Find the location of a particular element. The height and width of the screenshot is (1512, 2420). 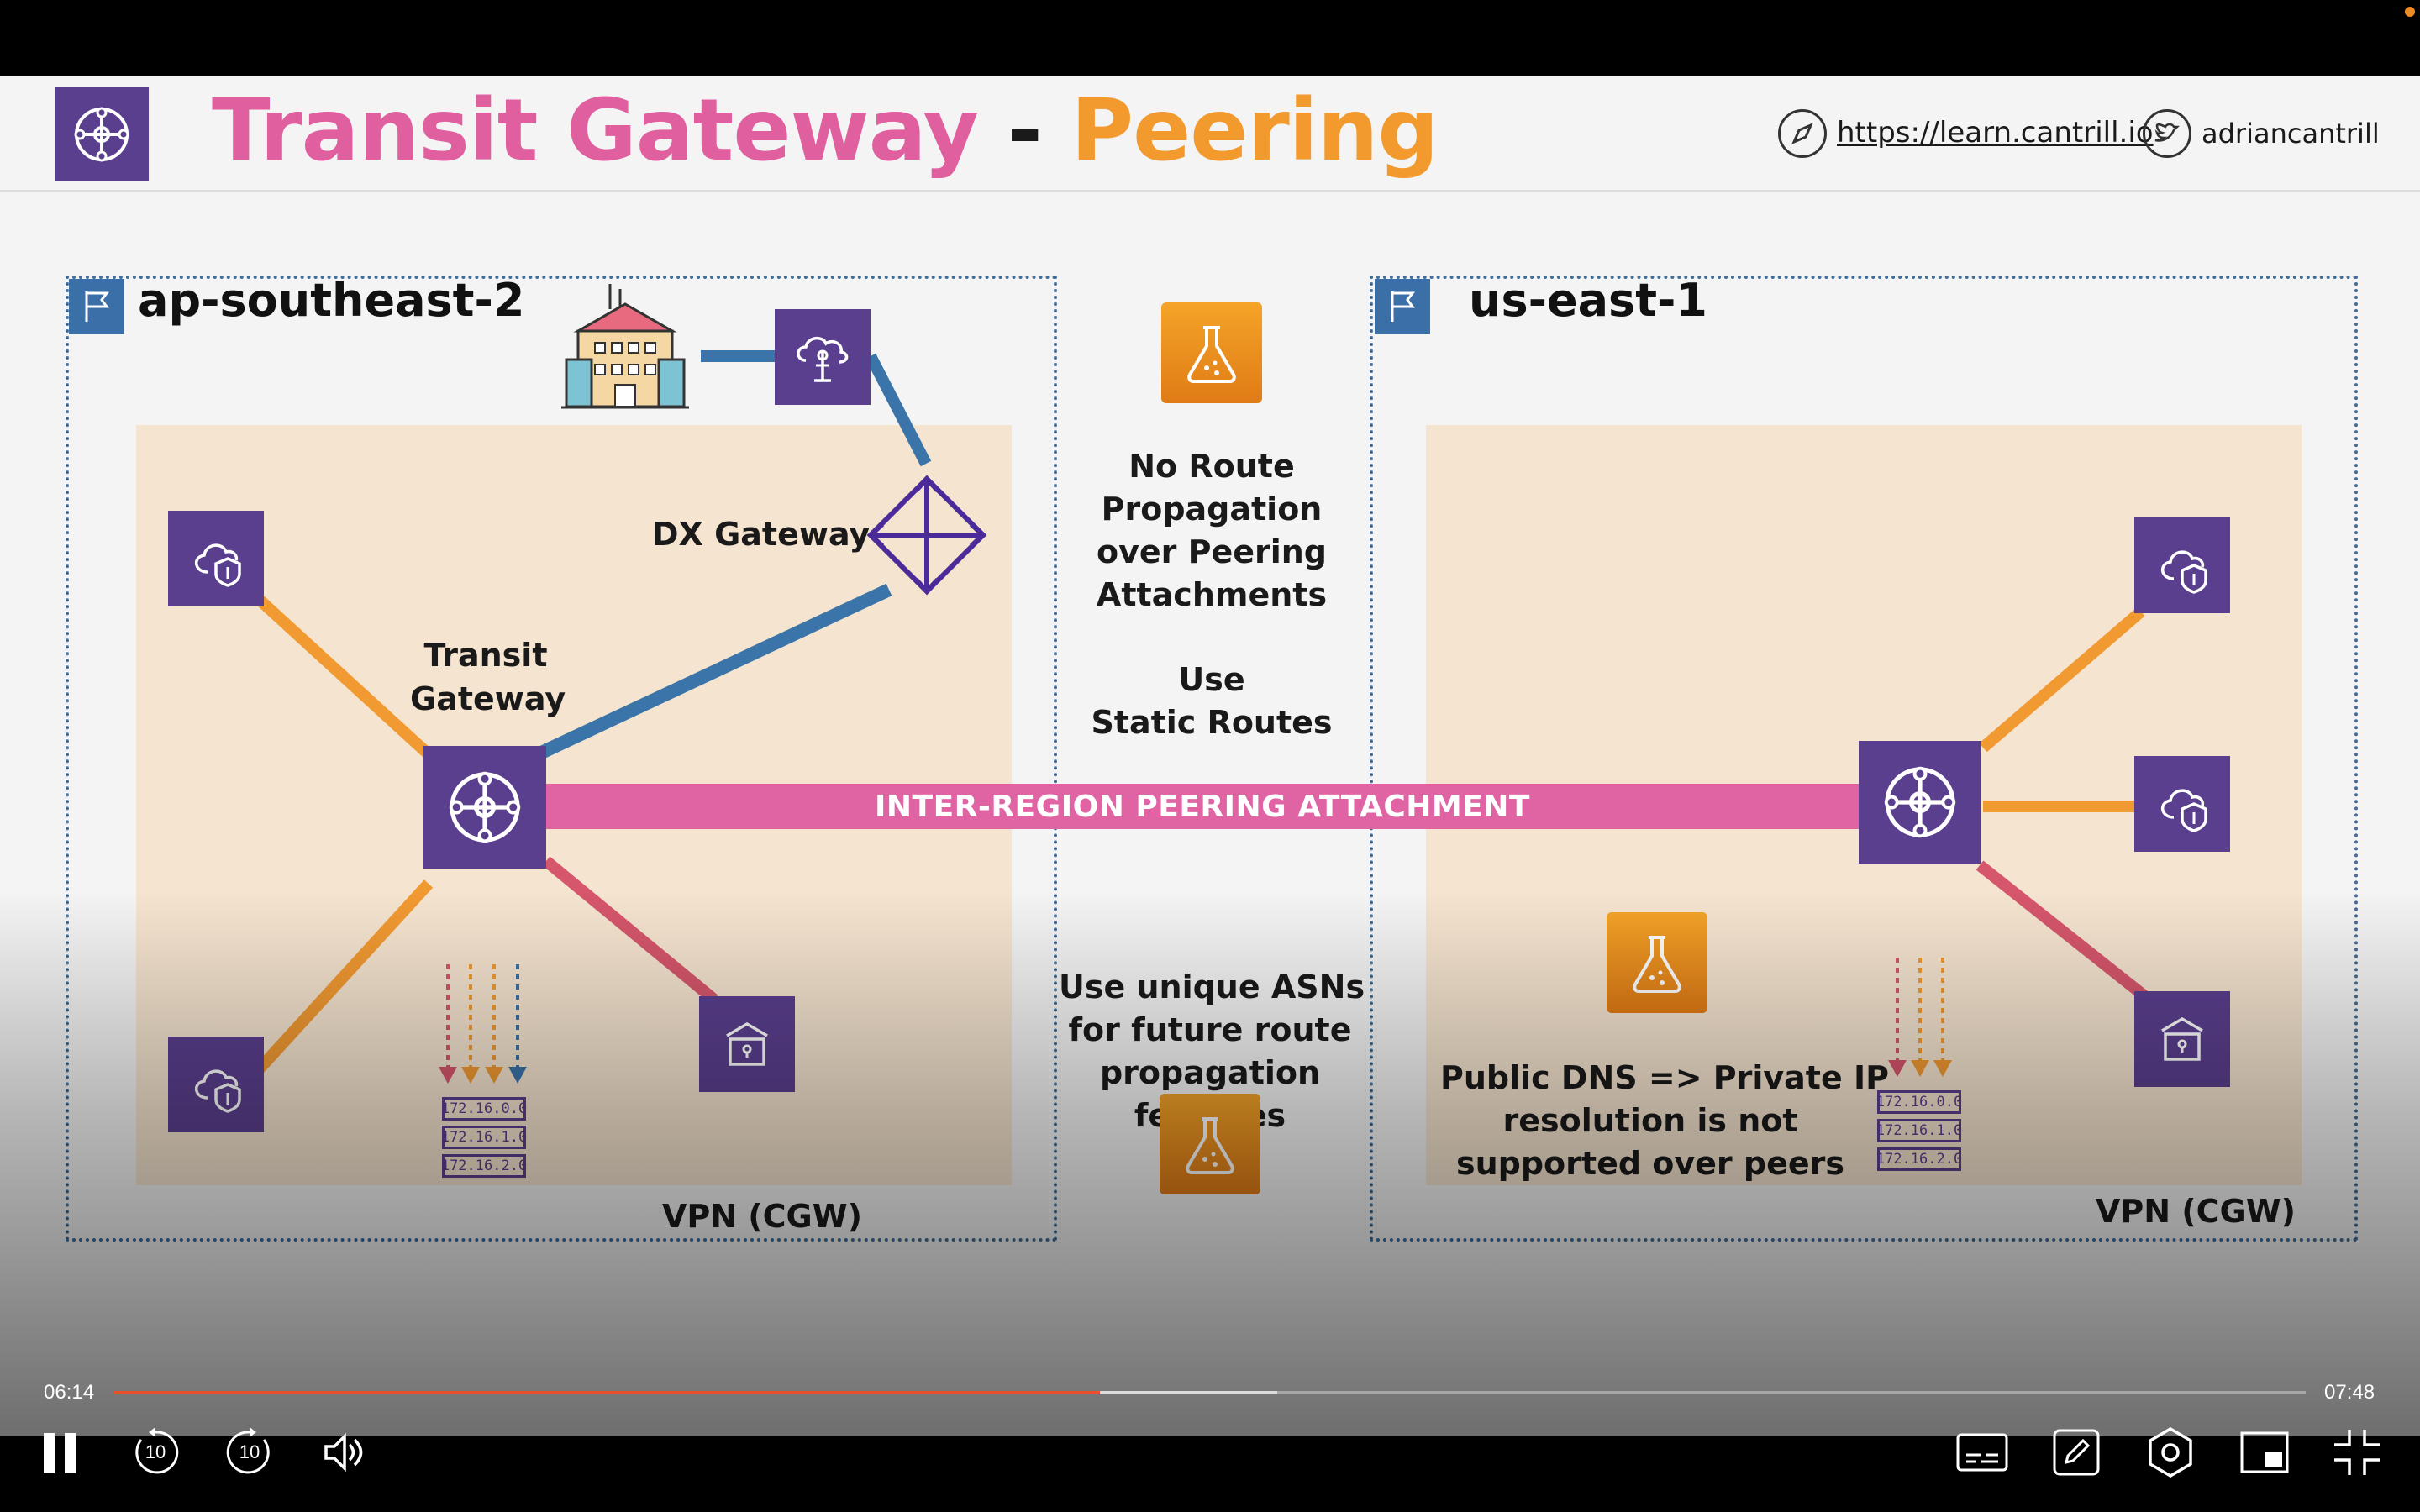

building-icon is located at coordinates (625, 347).